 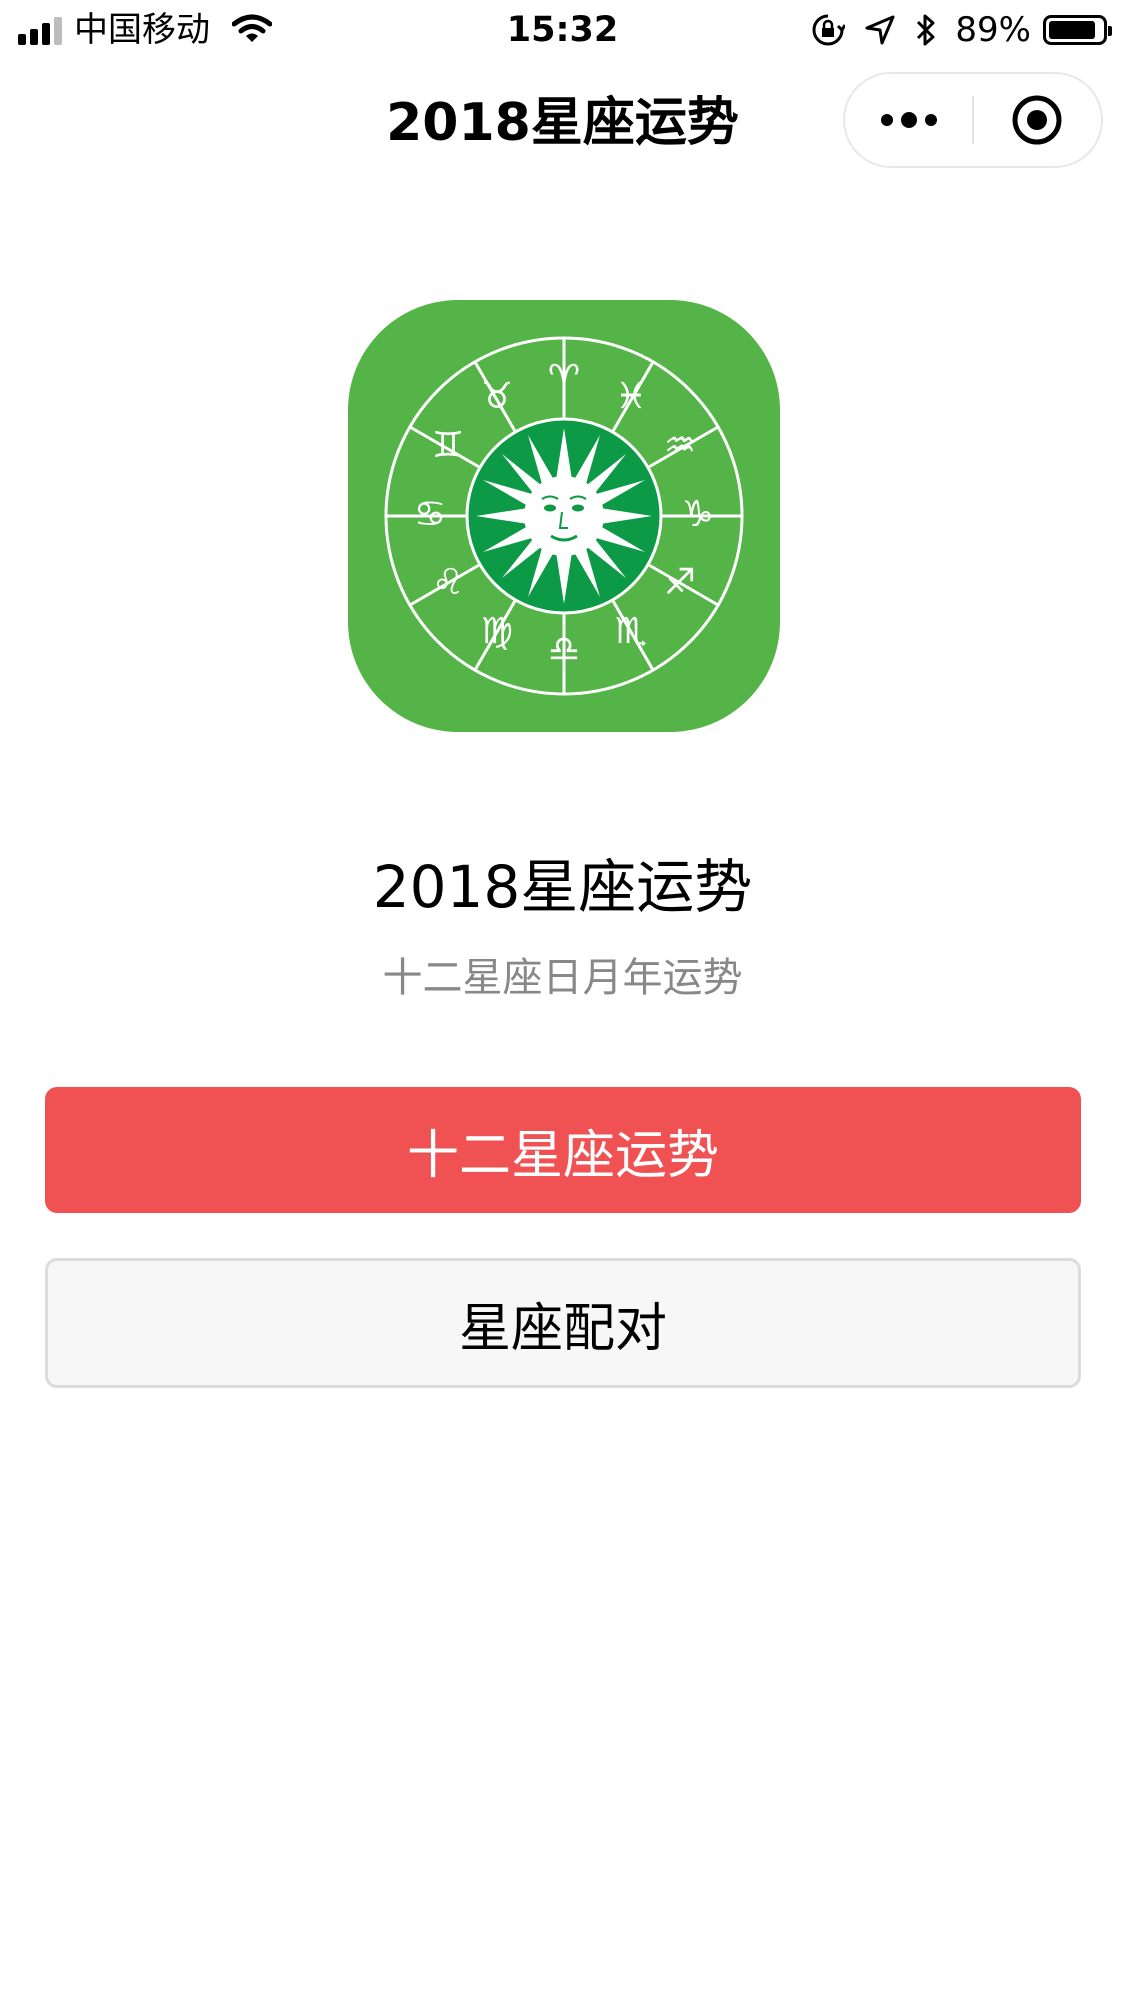 I want to click on zodiac-fortune-button: 十二星座运势, so click(x=563, y=1150).